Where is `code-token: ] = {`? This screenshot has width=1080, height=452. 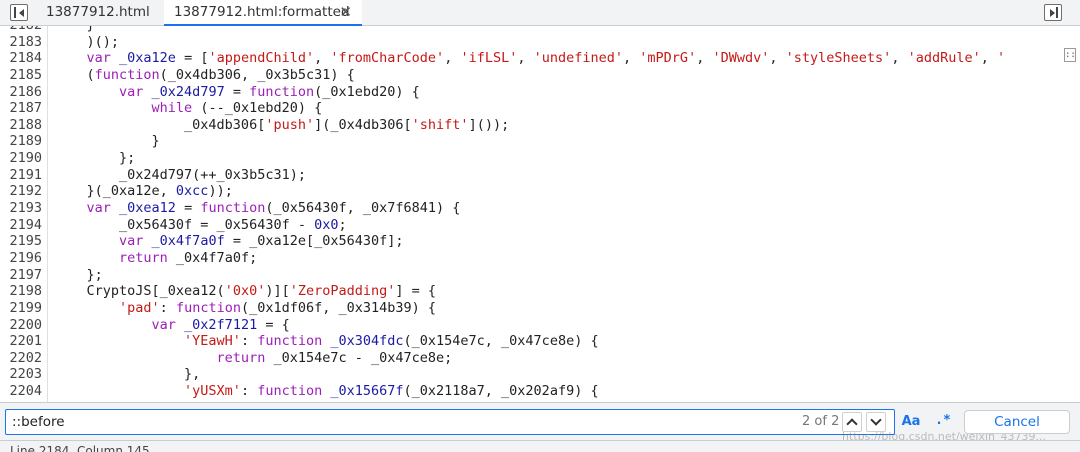 code-token: ] = { is located at coordinates (416, 291).